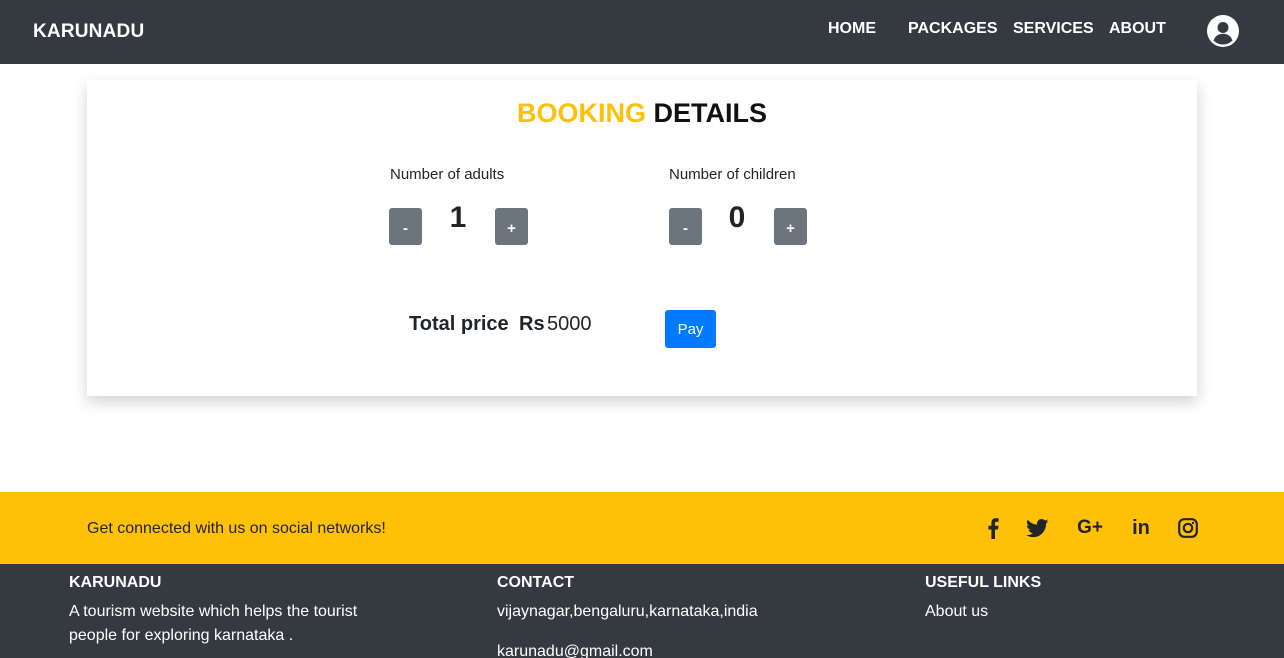  Describe the element at coordinates (536, 582) in the screenshot. I see `footer-contact-heading: CONTACT` at that location.